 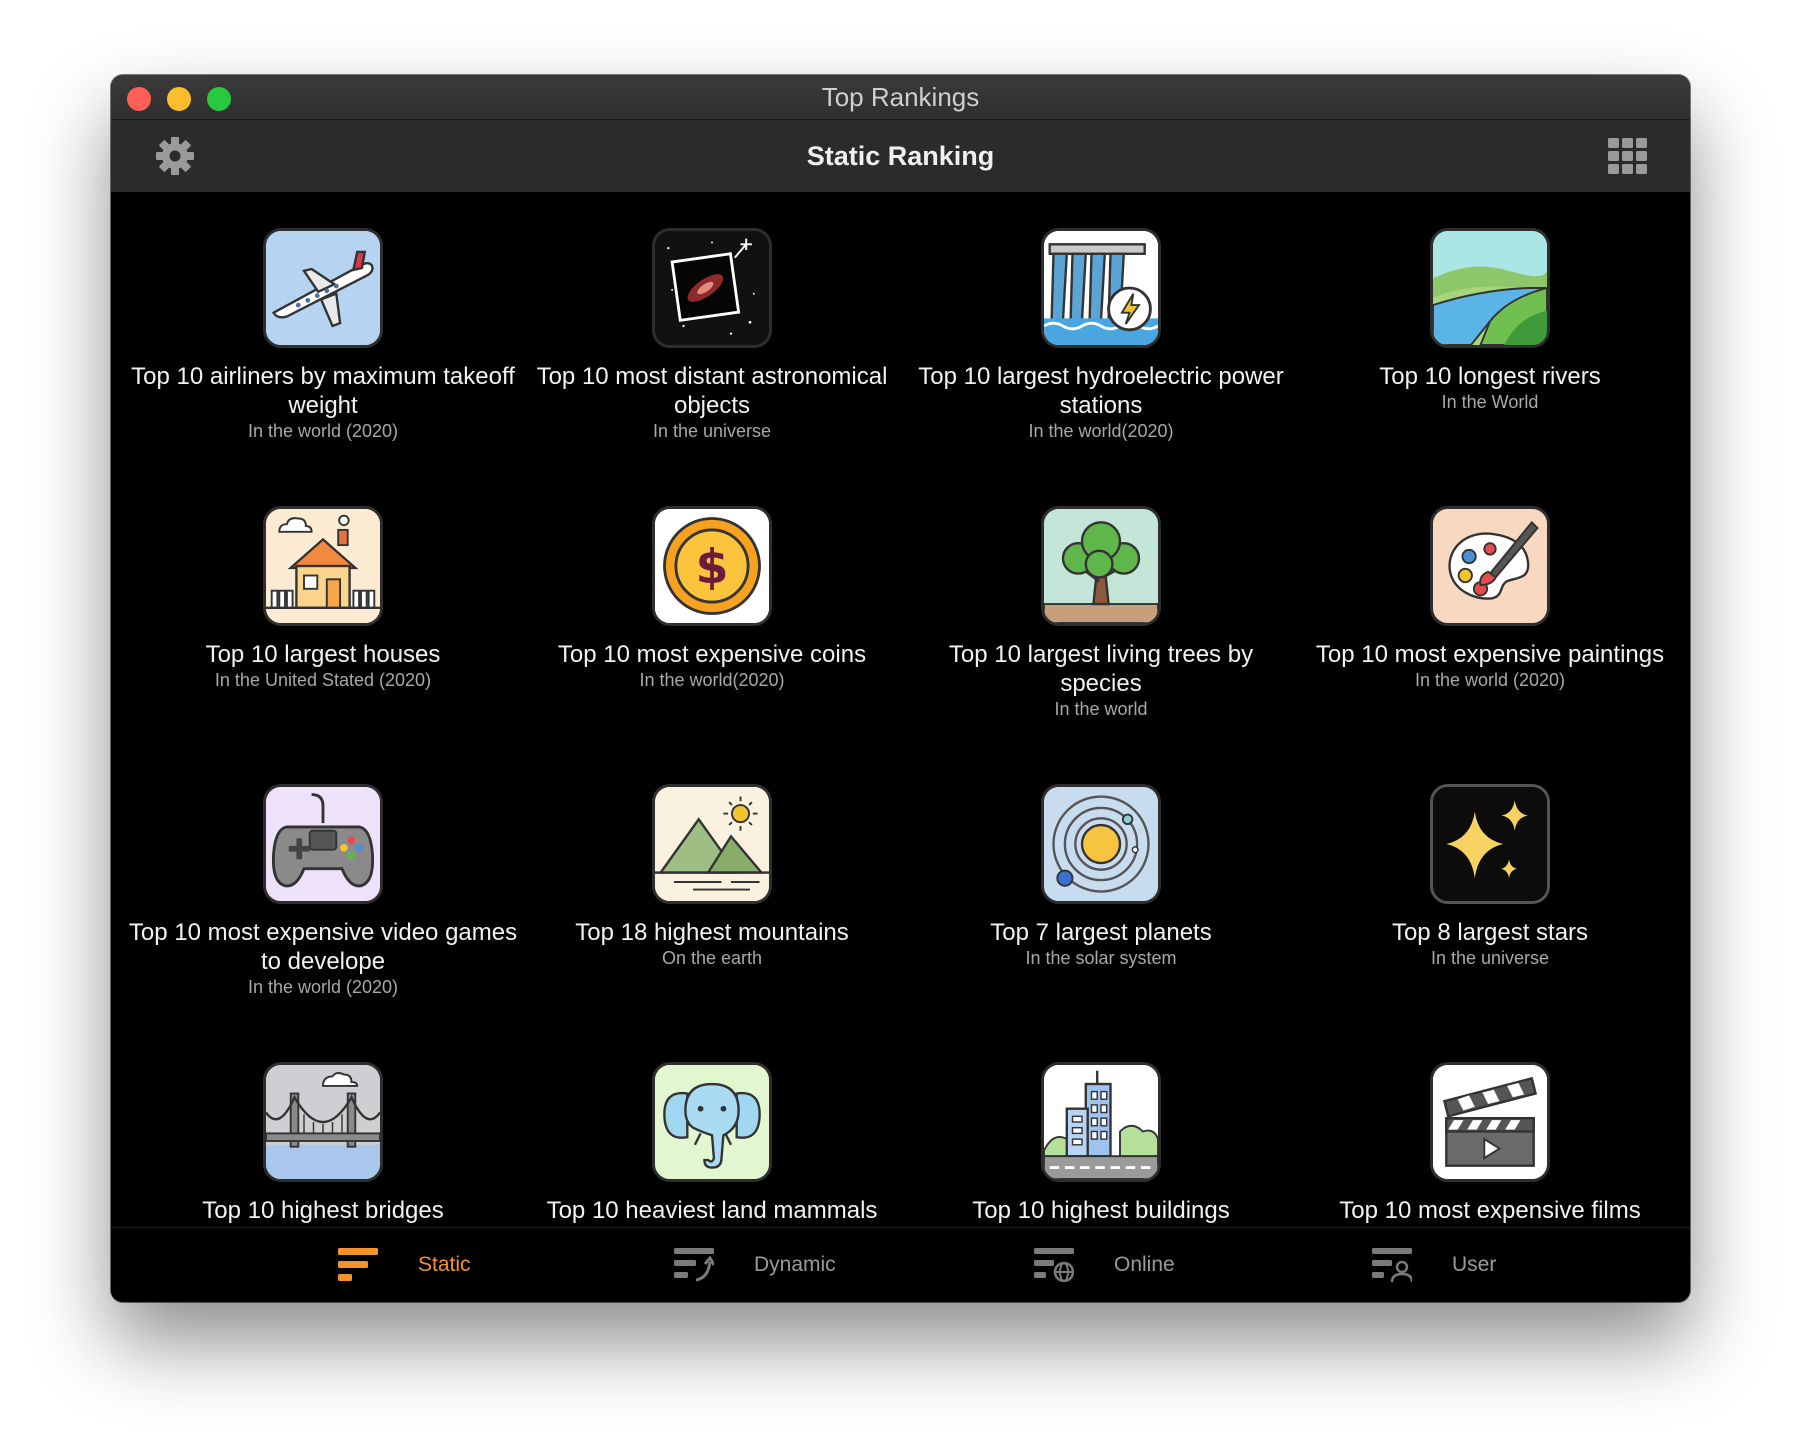 I want to click on clapperboard-icon, so click(x=1490, y=1122).